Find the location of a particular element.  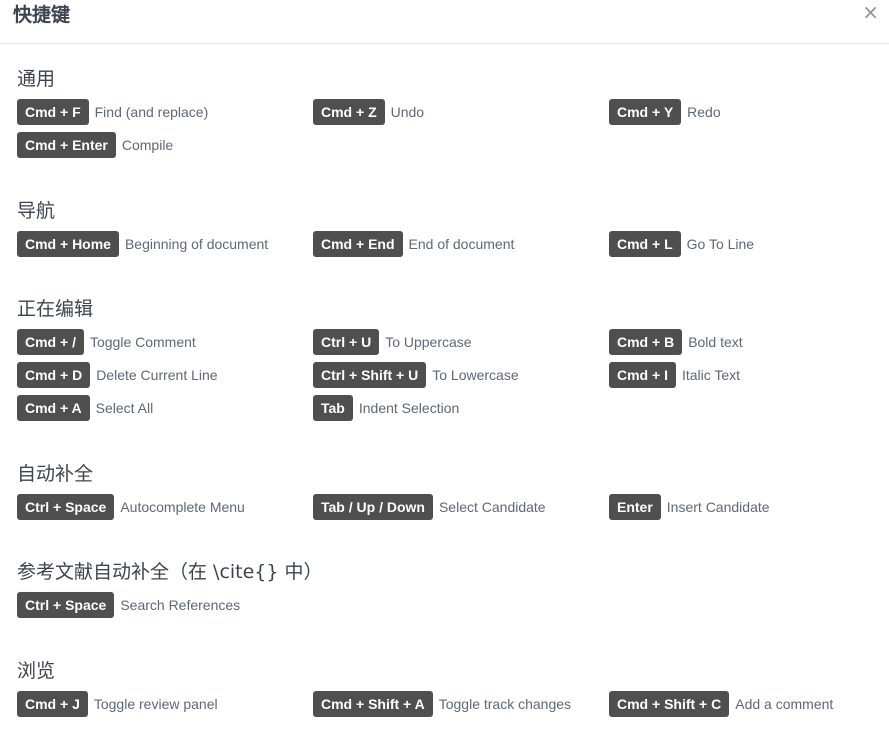

shortcut-description: Search References is located at coordinates (180, 605).